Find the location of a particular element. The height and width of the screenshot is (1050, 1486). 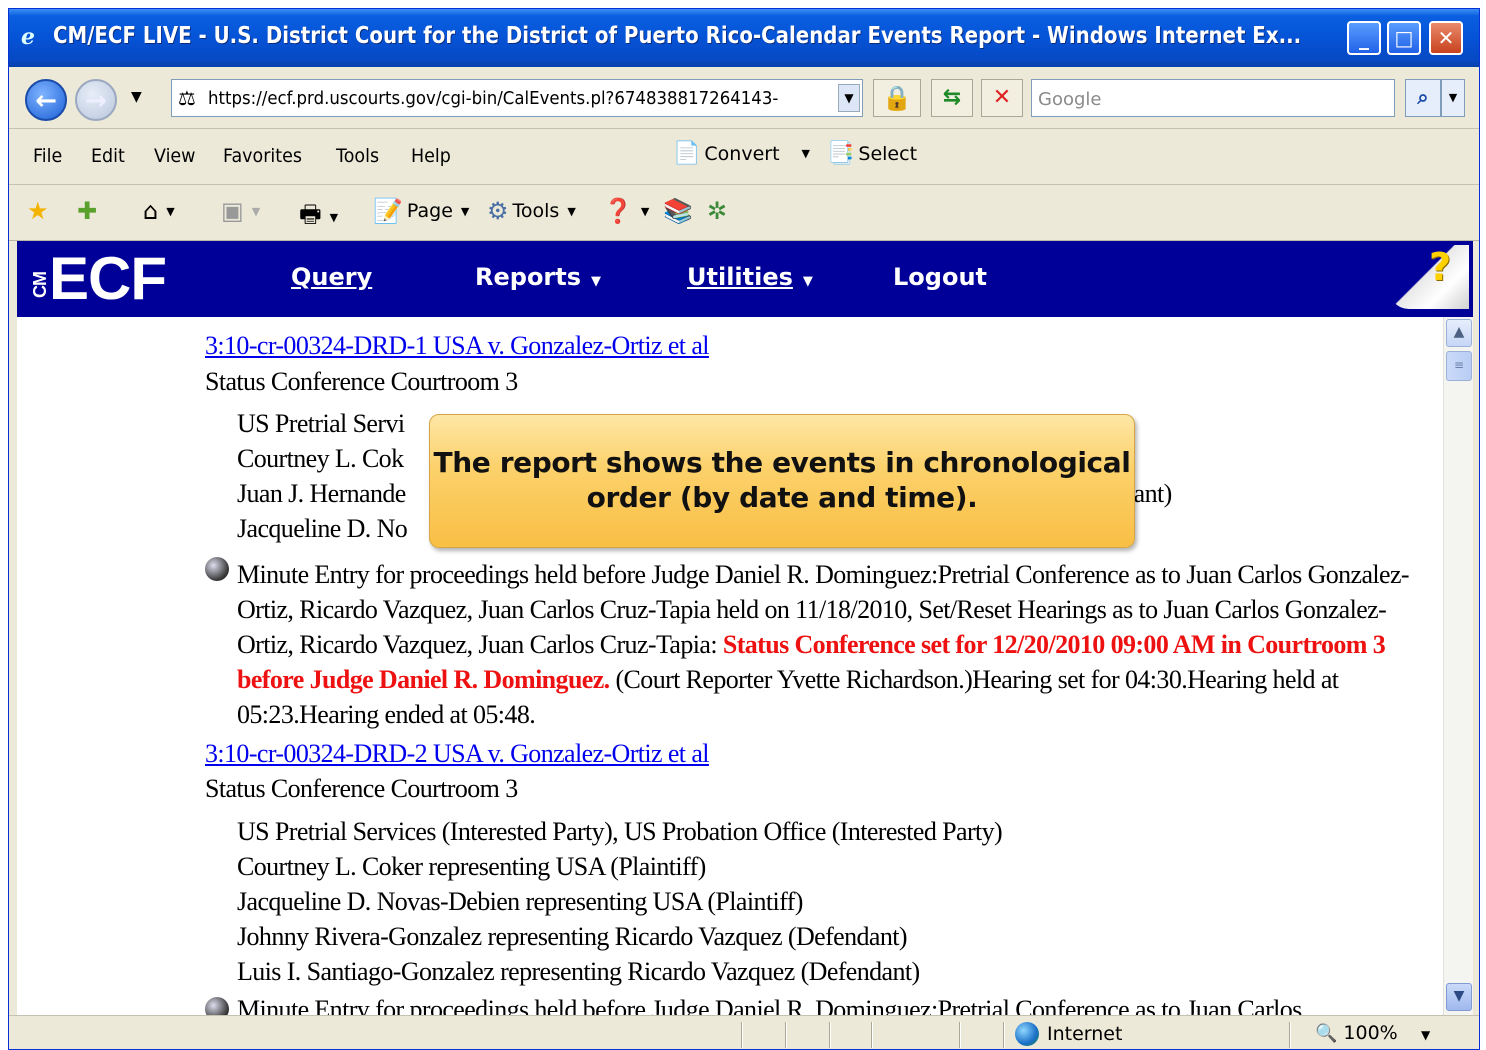

nav-reports-label: Reports is located at coordinates (528, 277).